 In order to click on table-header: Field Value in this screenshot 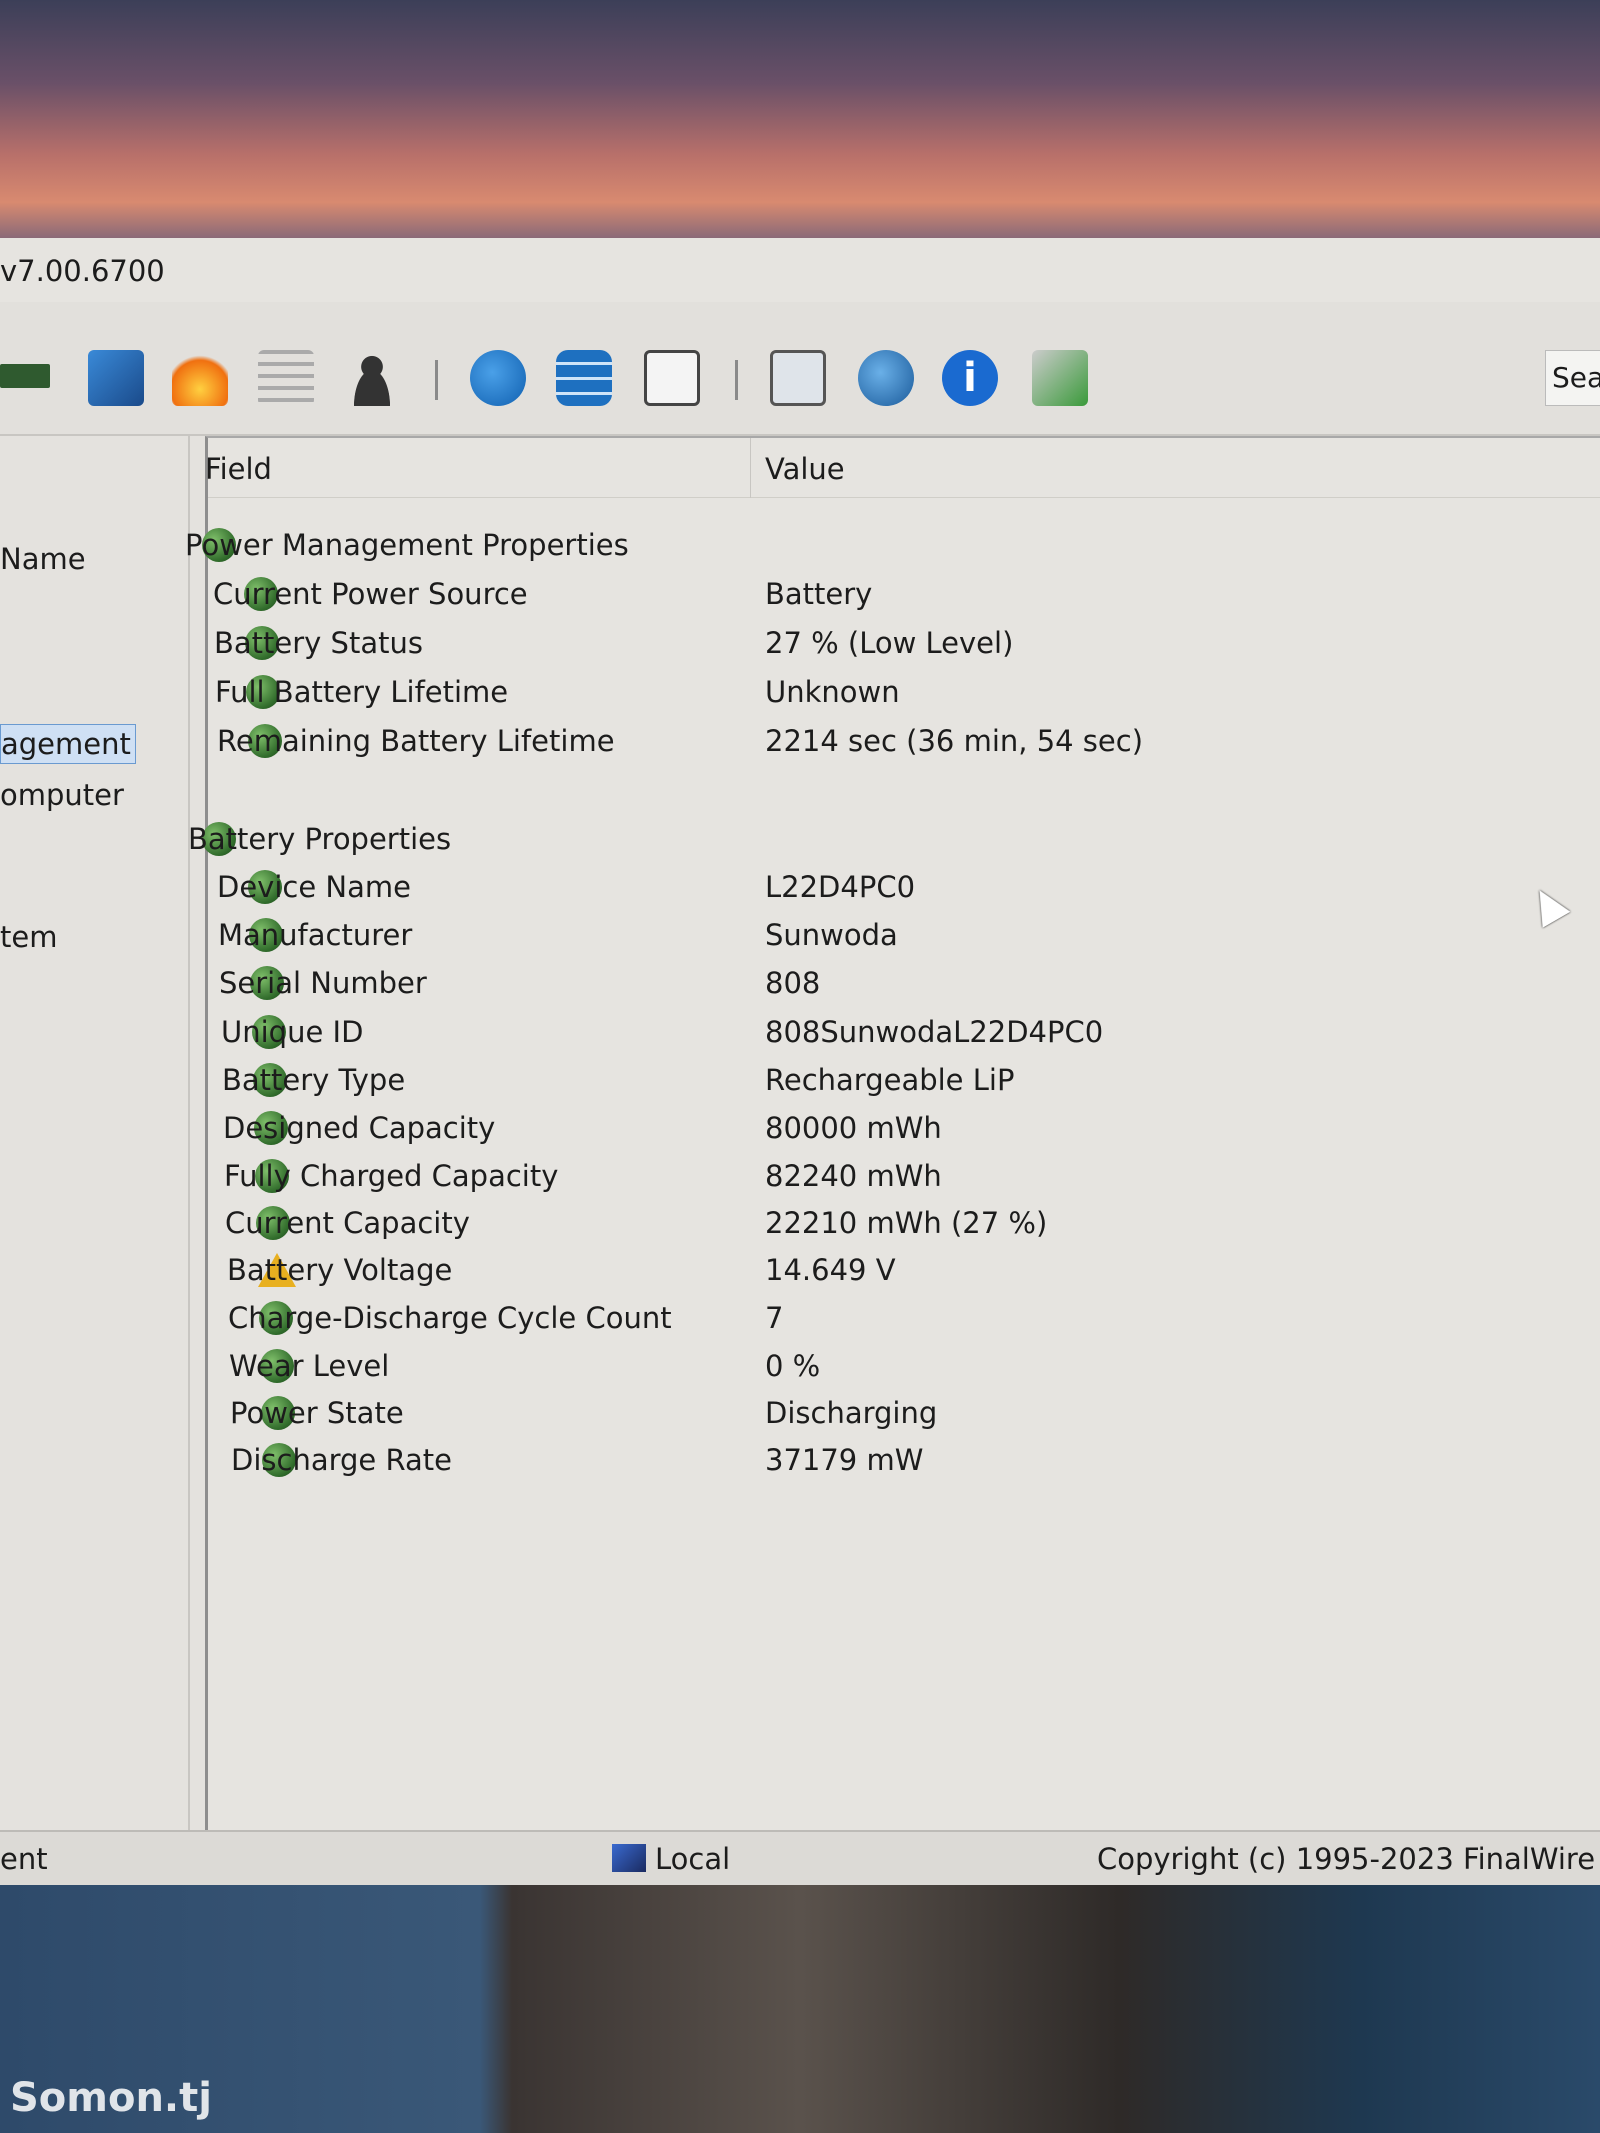, I will do `click(902, 468)`.